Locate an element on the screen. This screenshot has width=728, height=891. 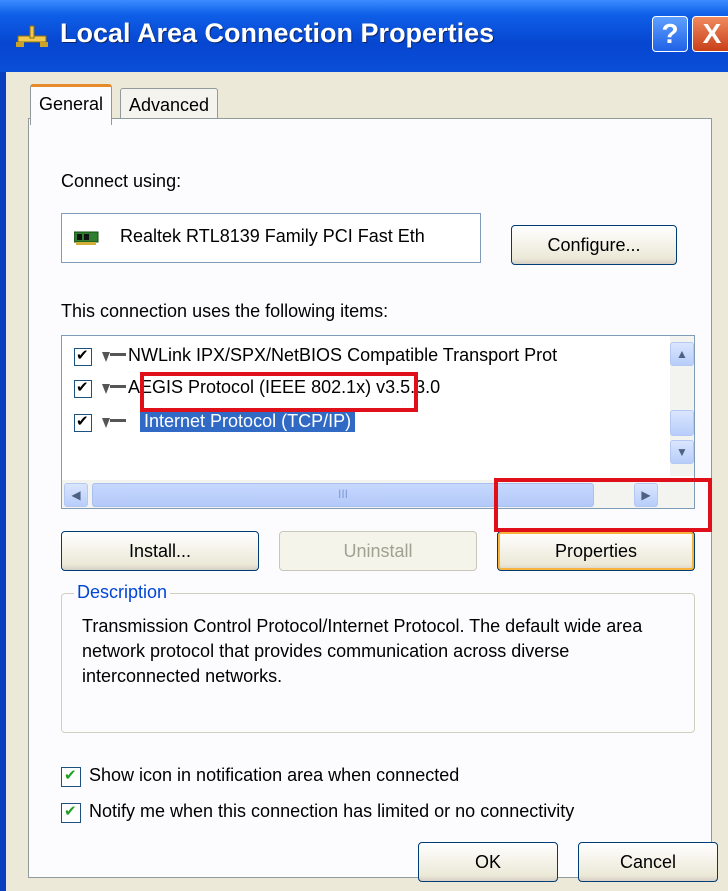
connect-using-label: Connect using: is located at coordinates (121, 181).